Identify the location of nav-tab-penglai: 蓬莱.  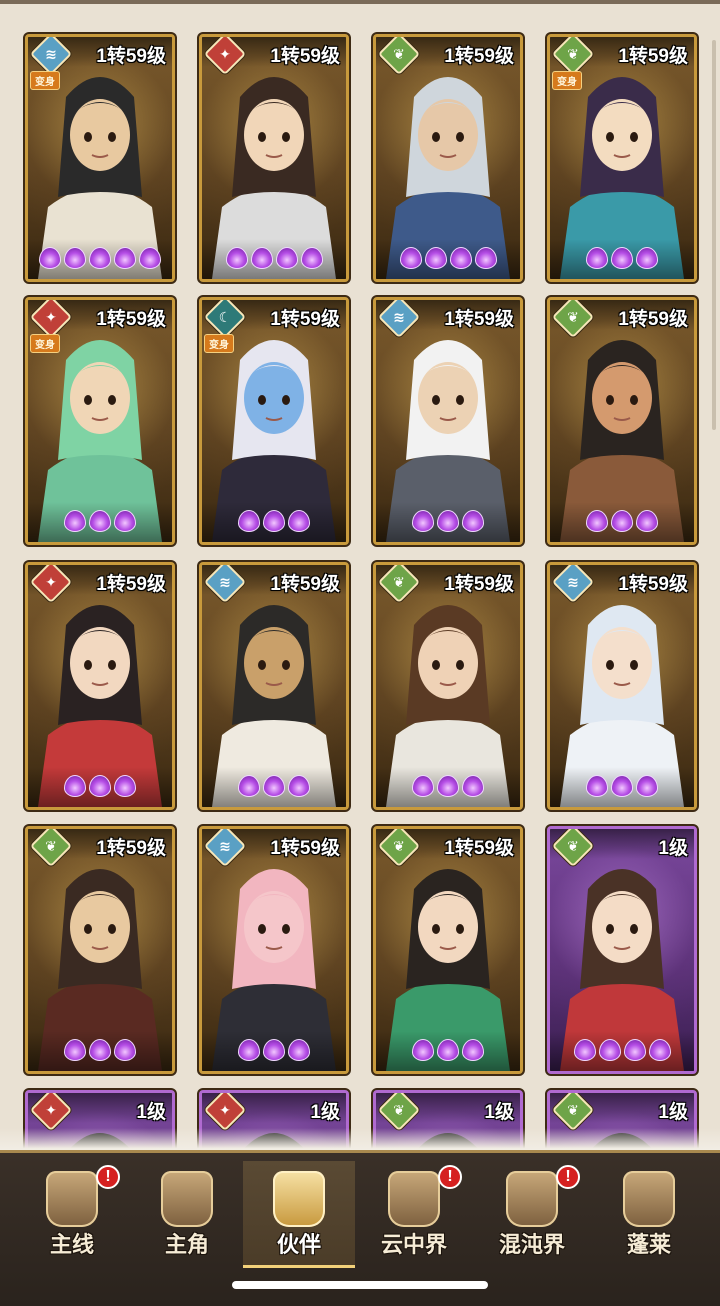
(649, 1213).